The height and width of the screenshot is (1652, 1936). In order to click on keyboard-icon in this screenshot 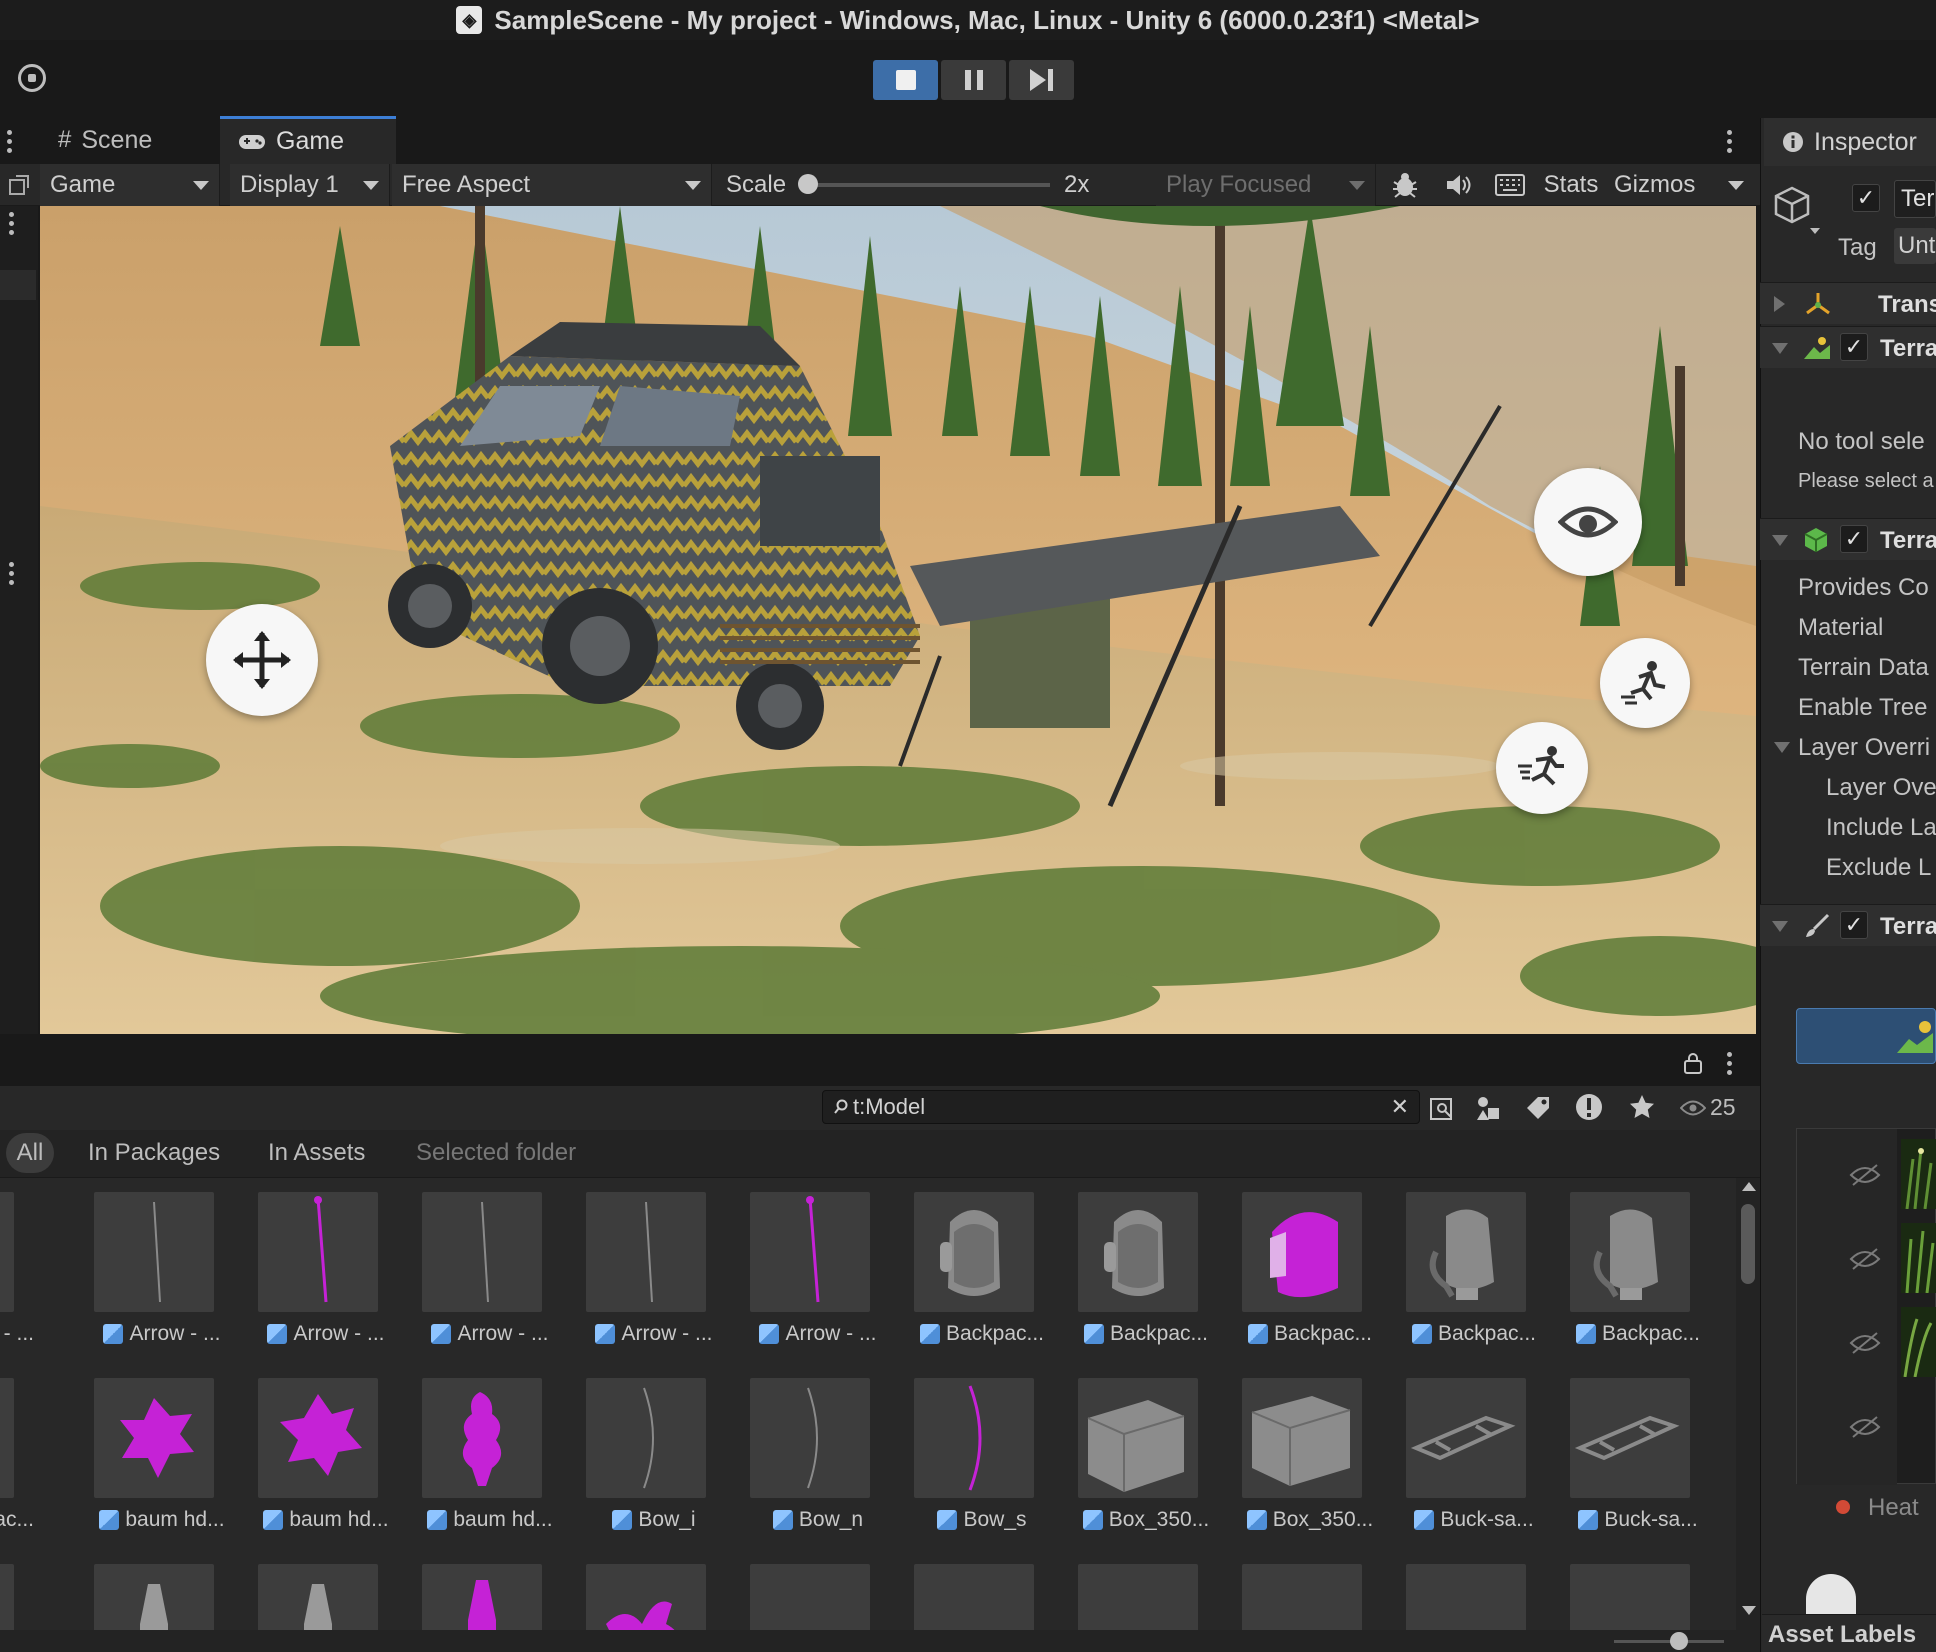, I will do `click(1510, 185)`.